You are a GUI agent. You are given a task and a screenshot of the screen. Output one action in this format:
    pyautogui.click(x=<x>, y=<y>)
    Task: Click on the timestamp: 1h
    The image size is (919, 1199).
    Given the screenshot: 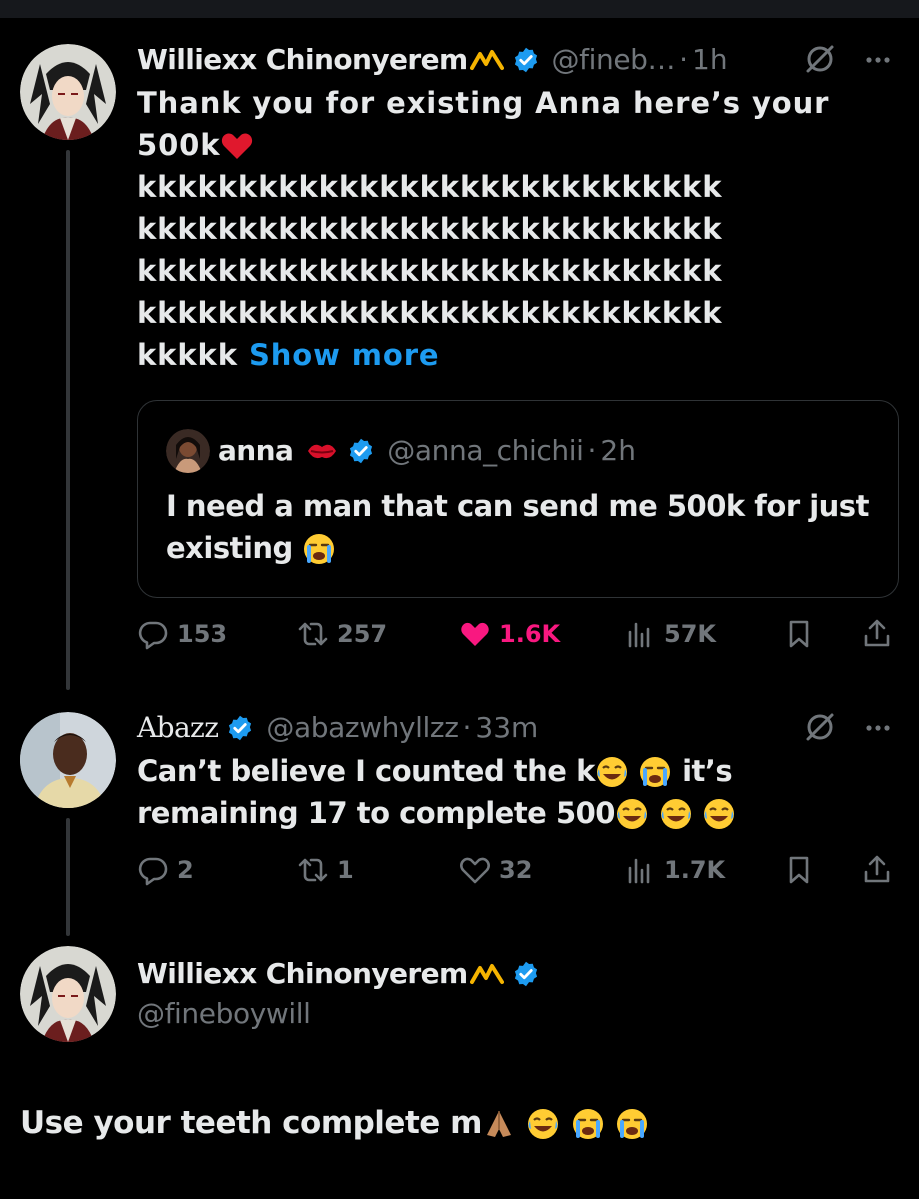 What is the action you would take?
    pyautogui.click(x=710, y=60)
    